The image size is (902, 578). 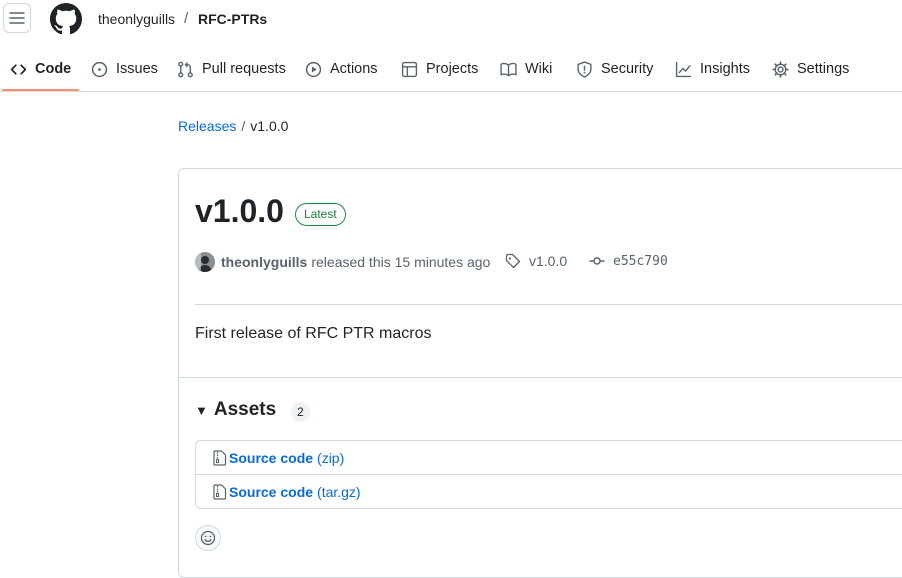 I want to click on assets-toggle: ▼ Assets, so click(x=235, y=410).